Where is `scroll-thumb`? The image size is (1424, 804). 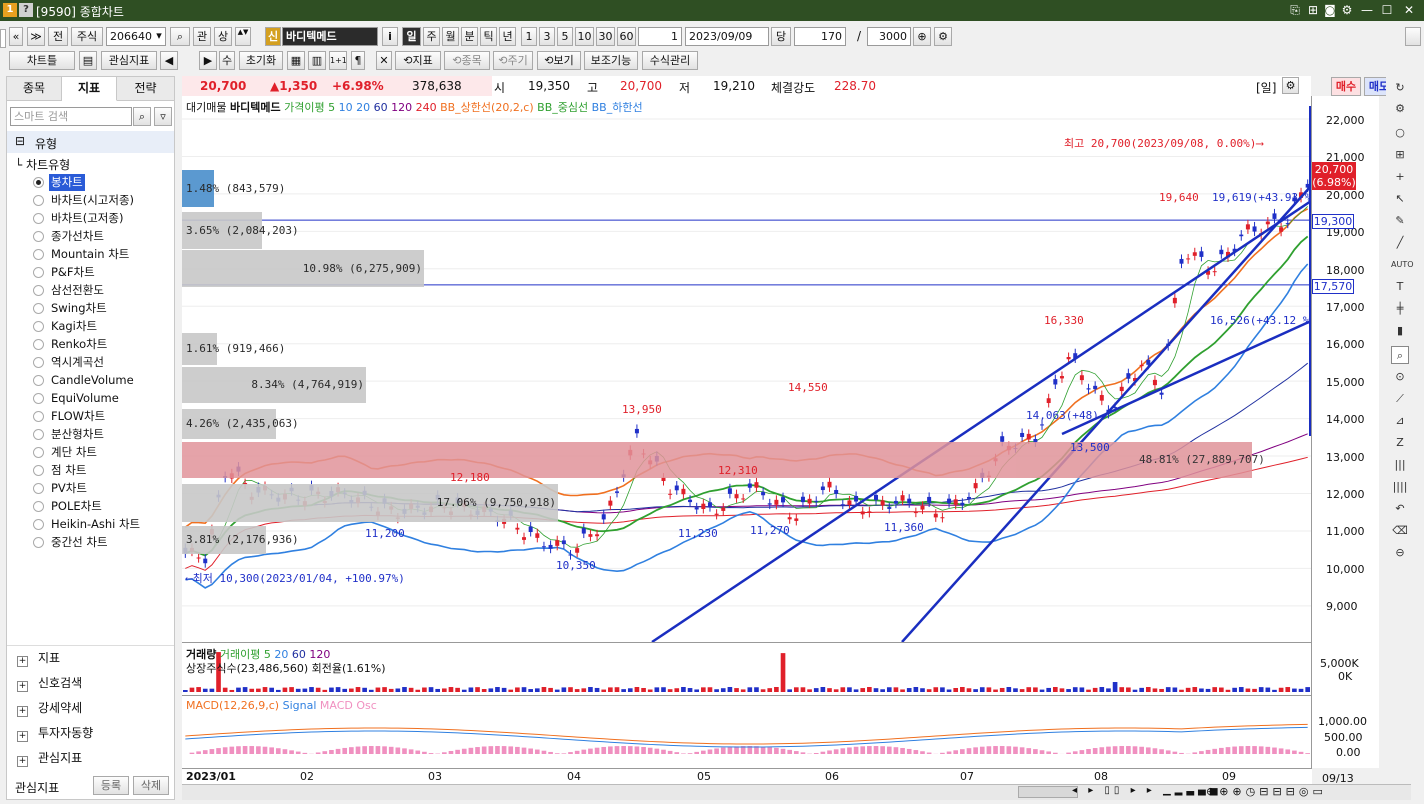 scroll-thumb is located at coordinates (1048, 792).